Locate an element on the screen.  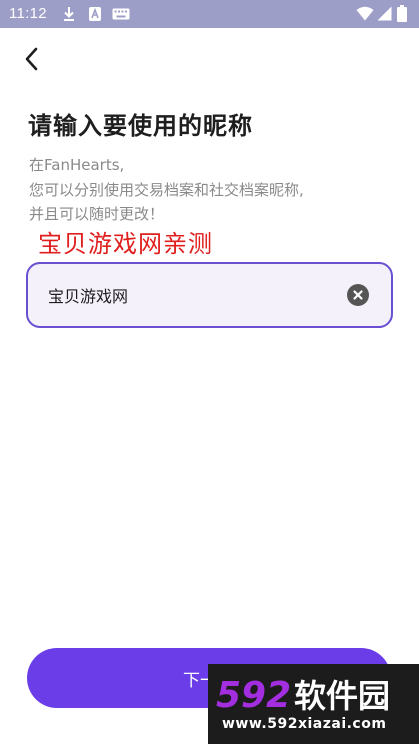
status-bar: 11:12 is located at coordinates (209, 14).